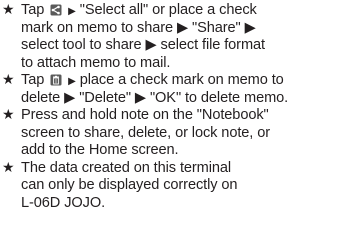 Image resolution: width=338 pixels, height=240 pixels. I want to click on trash-icon, so click(56, 80).